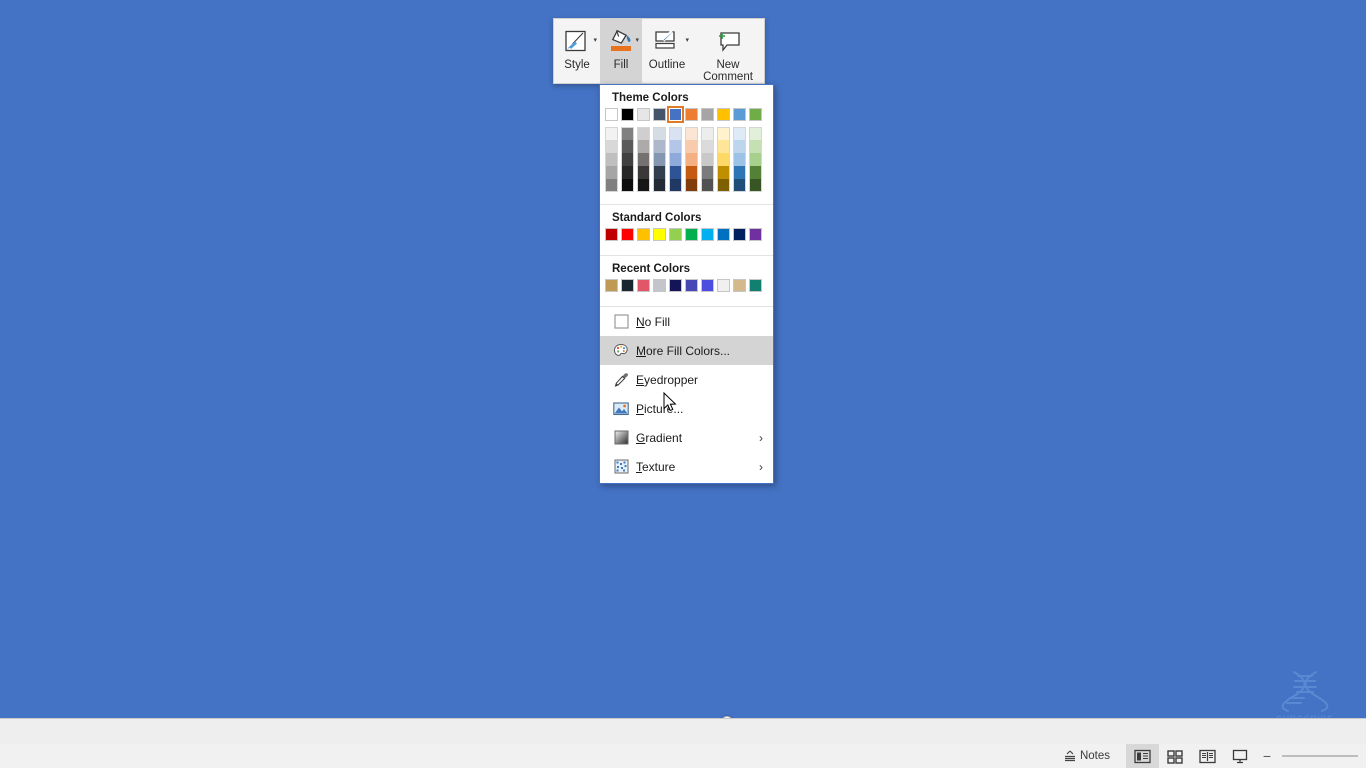  Describe the element at coordinates (739, 114) in the screenshot. I see `theme-swatch-light-blue` at that location.